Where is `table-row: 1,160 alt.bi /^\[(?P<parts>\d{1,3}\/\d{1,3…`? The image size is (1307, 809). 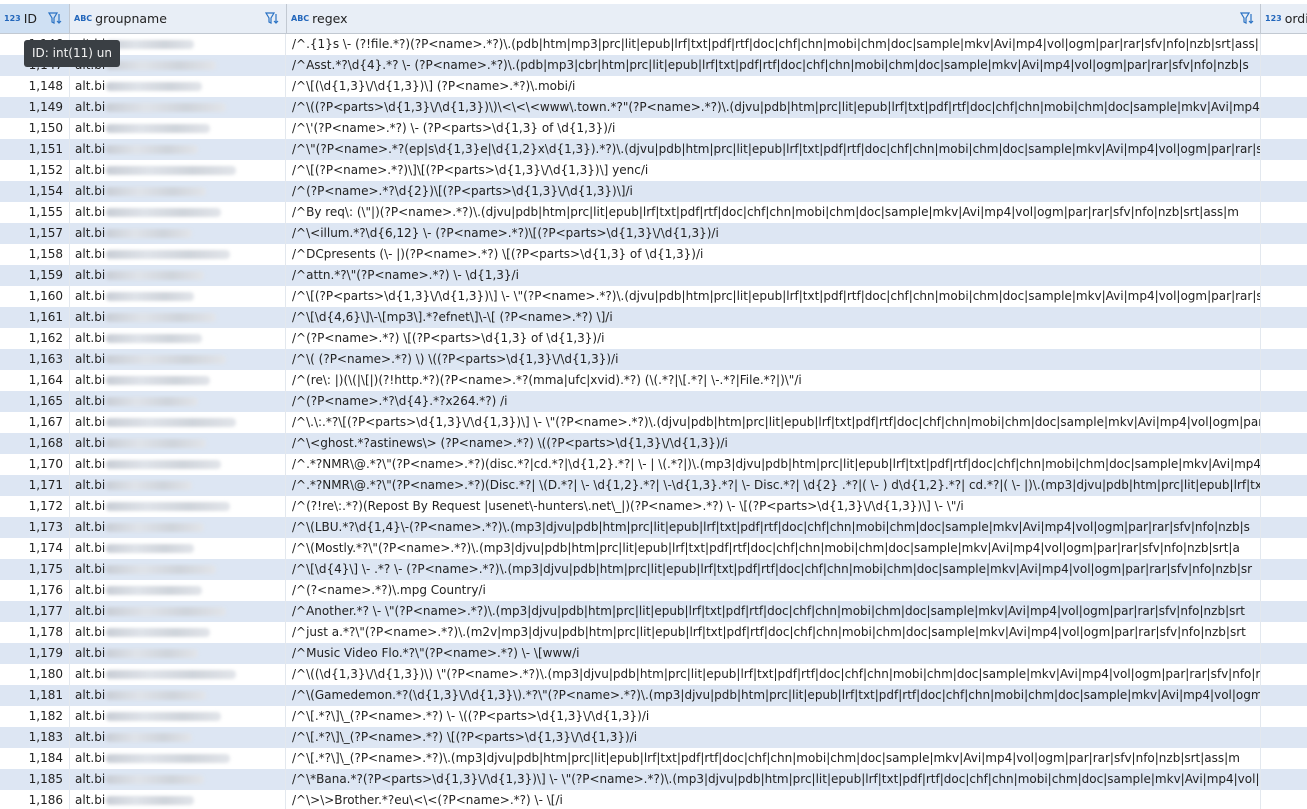
table-row: 1,160 alt.bi /^\[(?P<parts>\d{1,3}\/\d{1,3… is located at coordinates (653, 296).